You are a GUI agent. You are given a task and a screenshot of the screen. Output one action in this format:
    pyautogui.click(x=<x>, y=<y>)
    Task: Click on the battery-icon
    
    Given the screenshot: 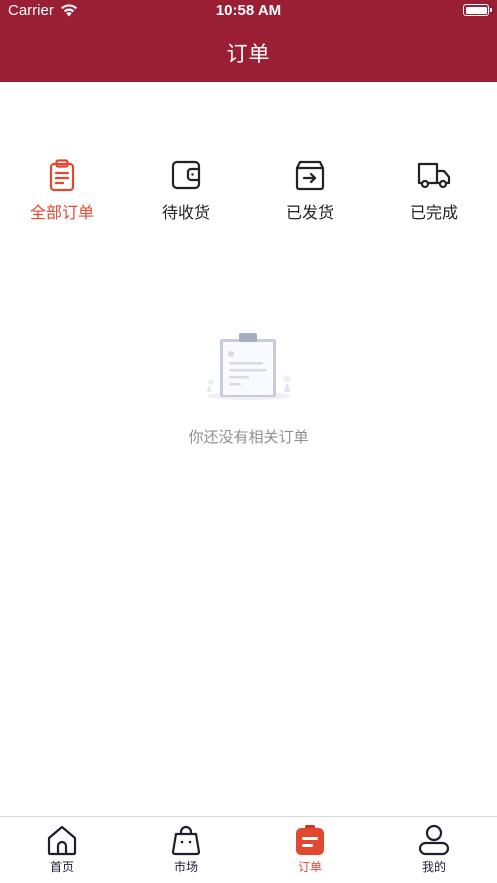 What is the action you would take?
    pyautogui.click(x=477, y=10)
    